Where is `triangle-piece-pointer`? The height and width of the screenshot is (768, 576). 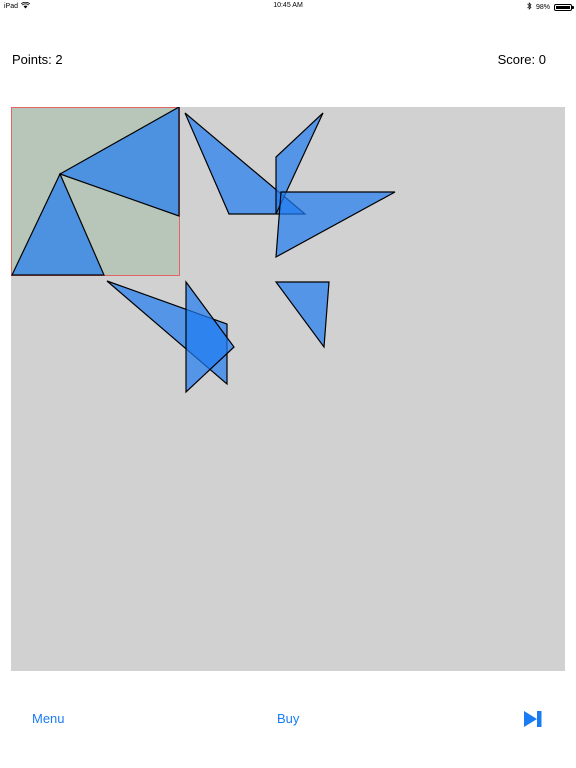 triangle-piece-pointer is located at coordinates (335, 225).